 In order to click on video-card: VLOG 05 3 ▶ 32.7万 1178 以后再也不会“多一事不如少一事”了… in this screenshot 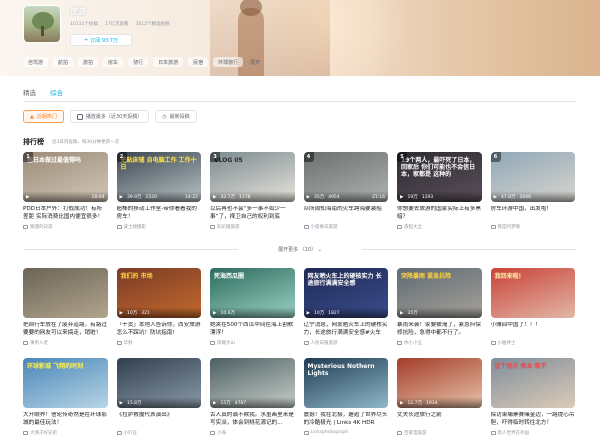, I will do `click(252, 191)`.